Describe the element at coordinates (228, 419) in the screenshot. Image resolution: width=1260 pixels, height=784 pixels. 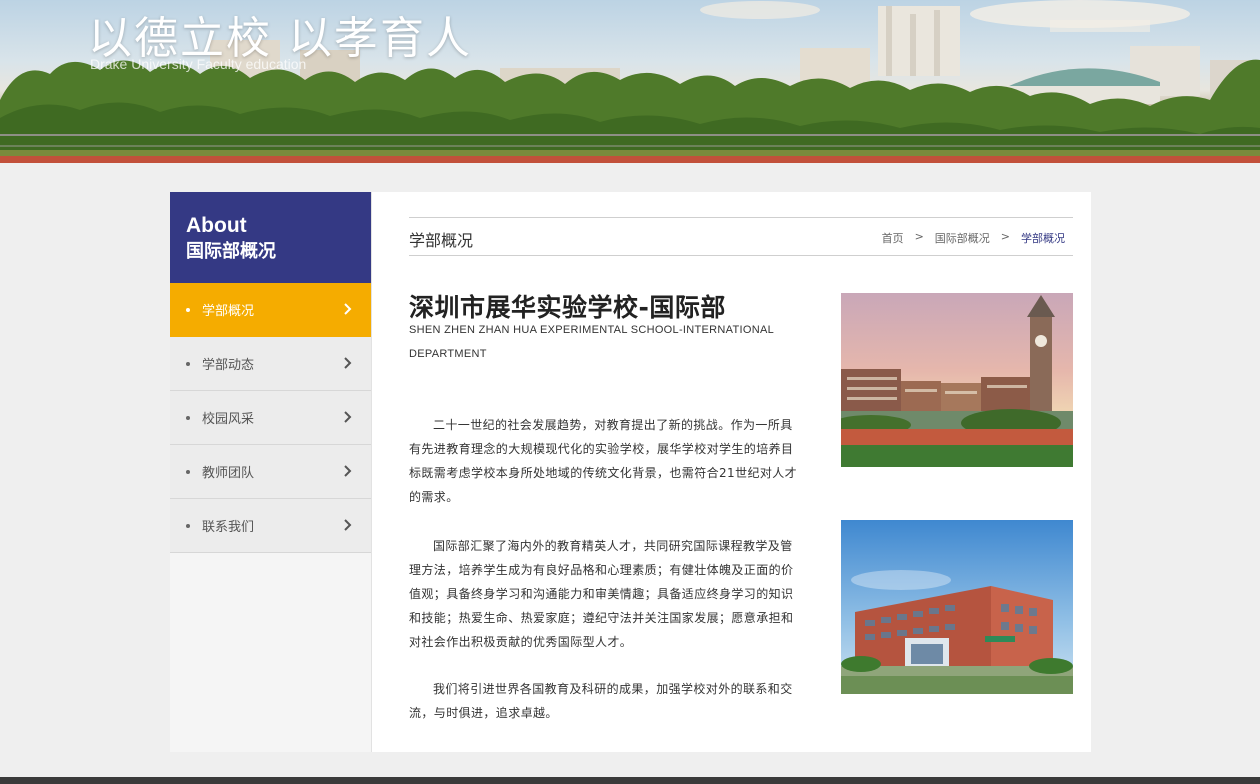
I see `sidebar-item-label: 校园风采` at that location.